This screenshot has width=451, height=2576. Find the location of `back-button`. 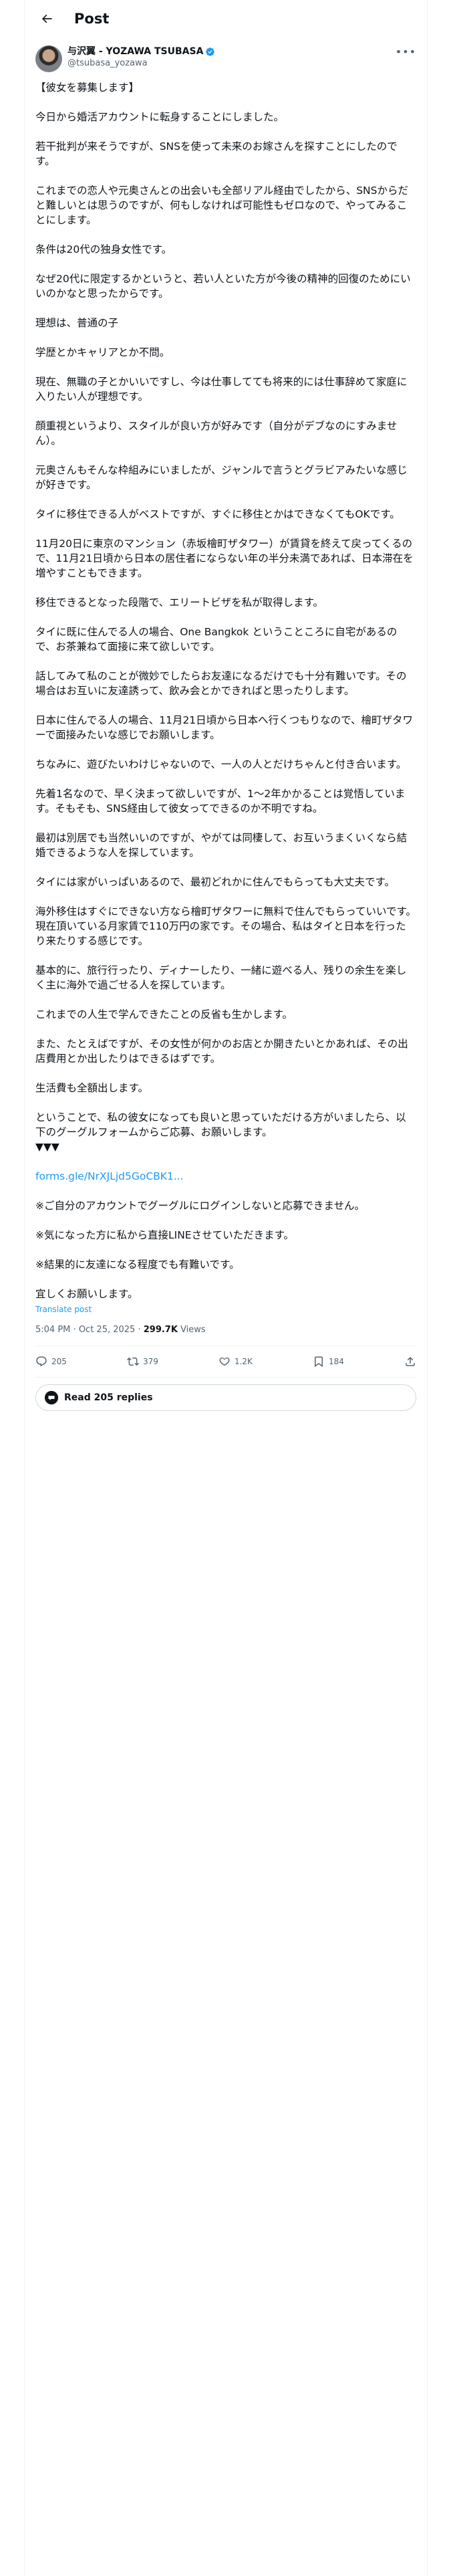

back-button is located at coordinates (46, 18).